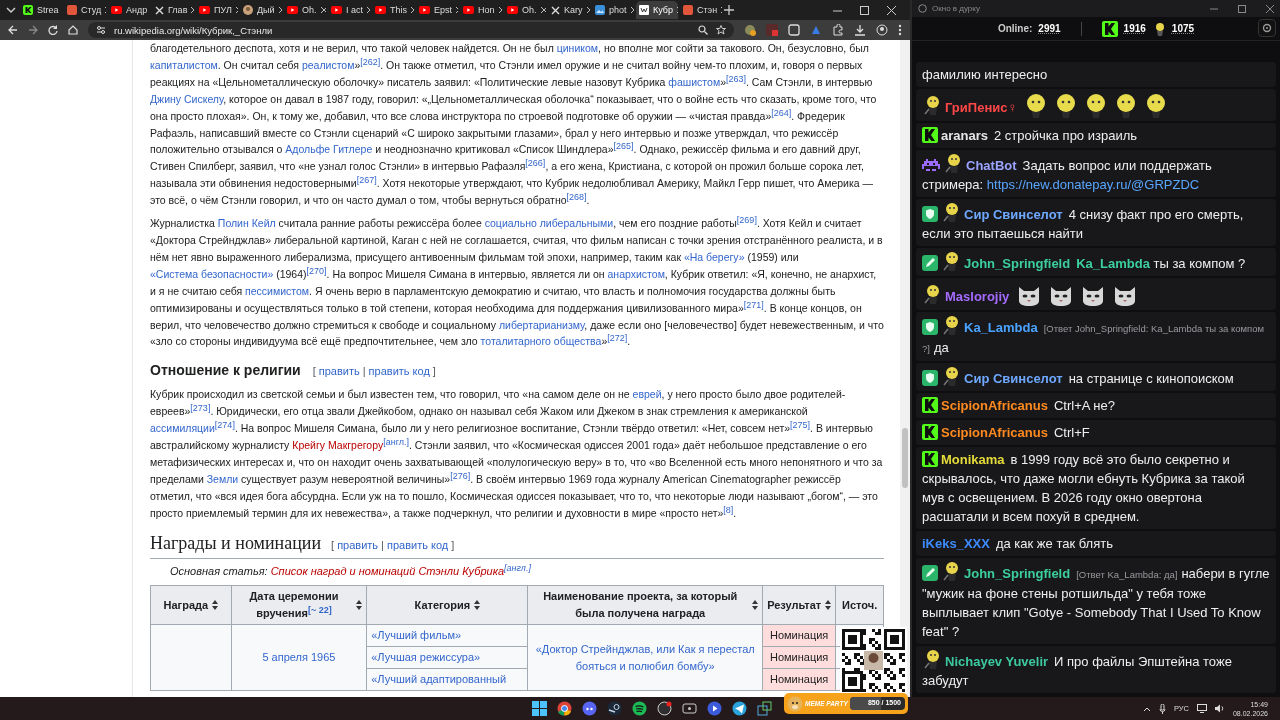 Image resolution: width=1280 pixels, height=720 pixels. I want to click on text-link: Земли, so click(222, 478).